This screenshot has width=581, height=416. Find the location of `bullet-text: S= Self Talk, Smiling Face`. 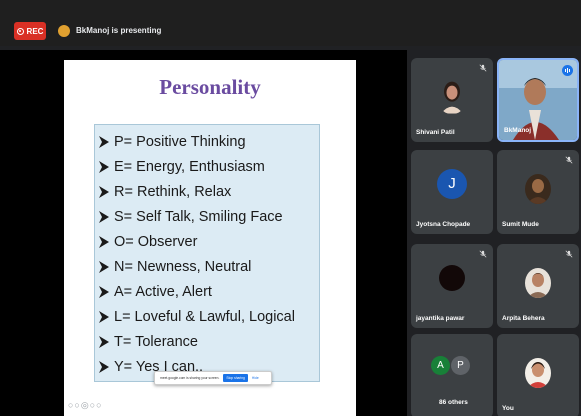

bullet-text: S= Self Talk, Smiling Face is located at coordinates (198, 216).